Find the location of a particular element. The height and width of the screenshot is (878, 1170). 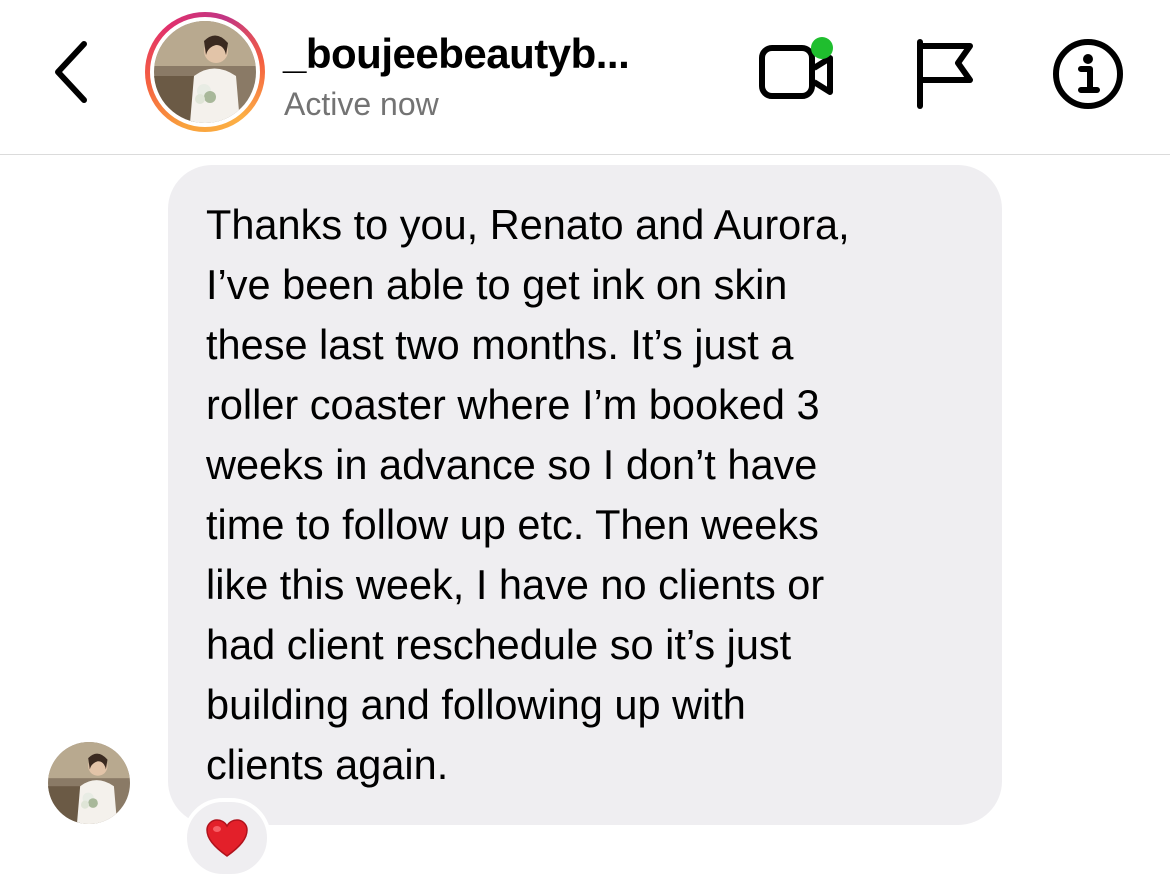

profile-avatar is located at coordinates (205, 72).